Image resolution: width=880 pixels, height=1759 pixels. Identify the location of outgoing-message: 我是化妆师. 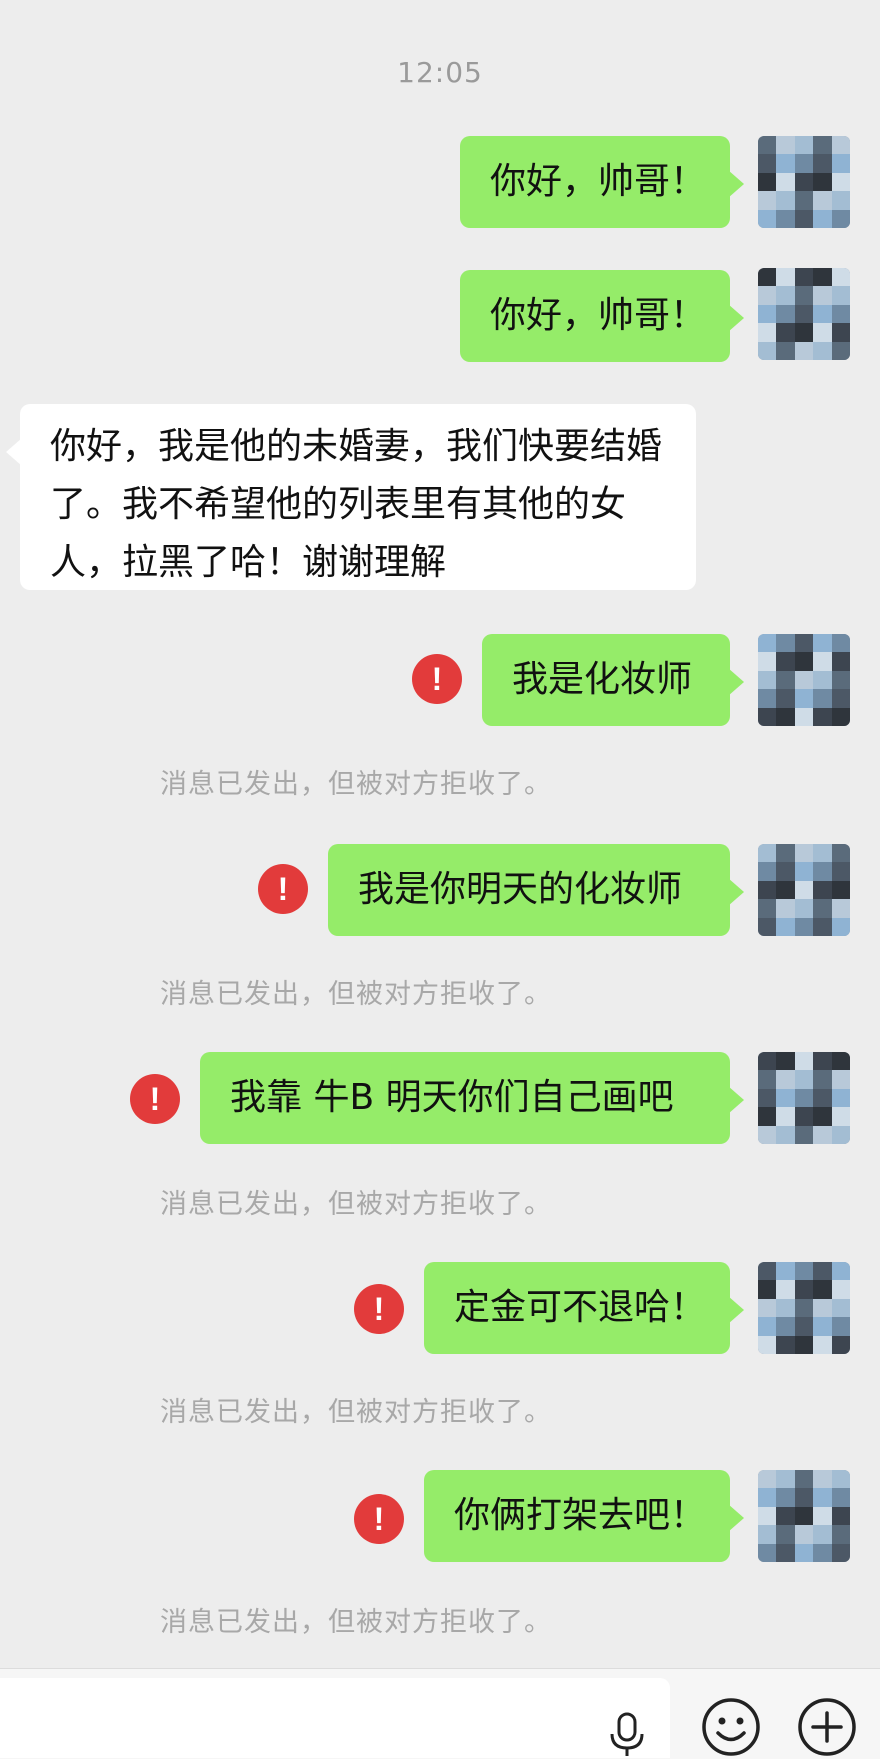
(613, 680).